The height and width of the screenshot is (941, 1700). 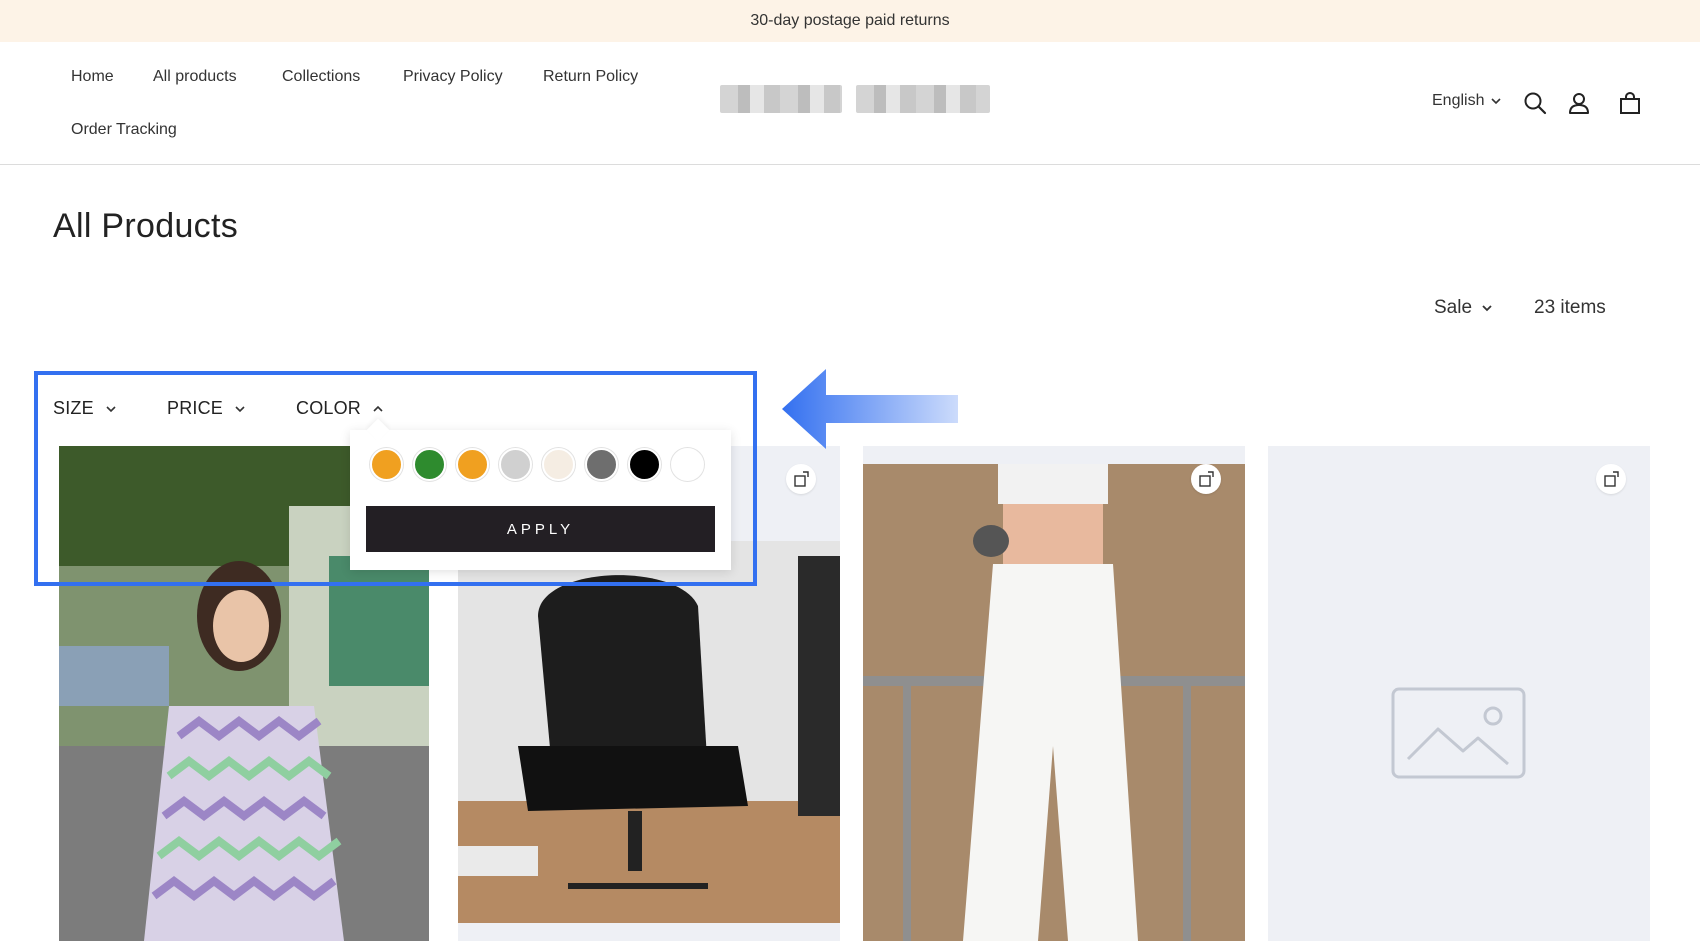 I want to click on filter-size: SIZE, so click(x=85, y=408).